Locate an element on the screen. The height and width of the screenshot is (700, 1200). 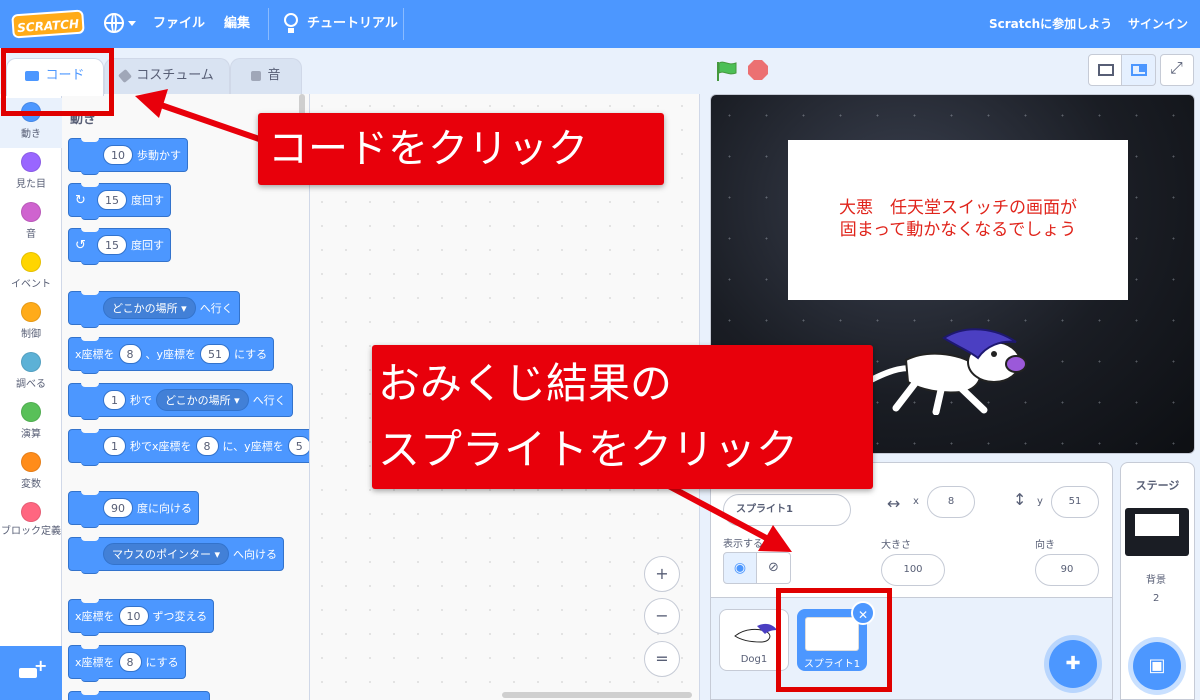
category-variables: 変数 is located at coordinates (31, 470).